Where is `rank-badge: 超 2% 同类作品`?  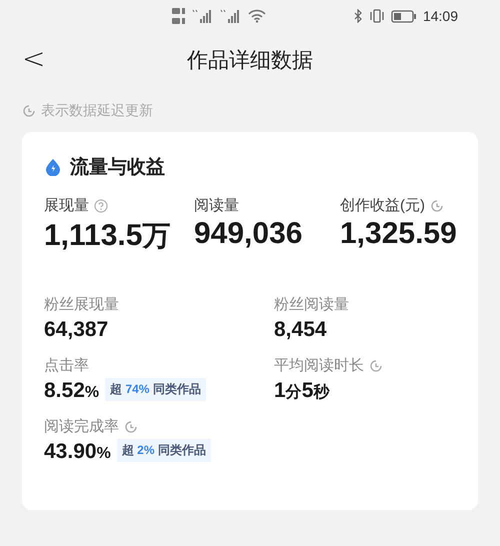 rank-badge: 超 2% 同类作品 is located at coordinates (163, 450).